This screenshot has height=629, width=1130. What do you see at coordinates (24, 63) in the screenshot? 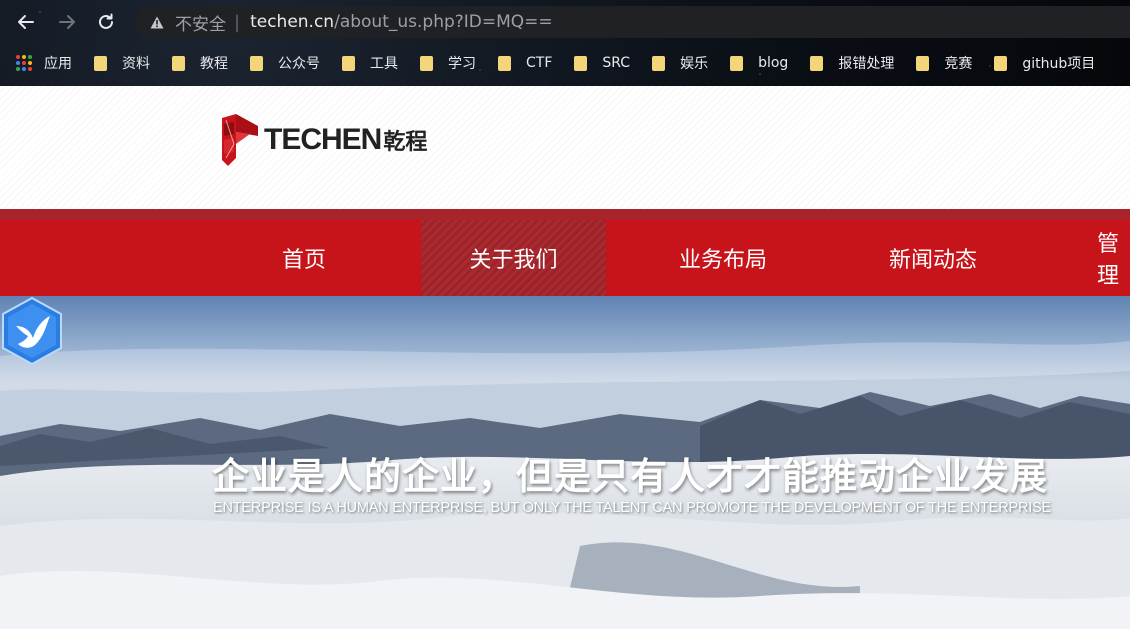
I see `apps-grid-icon` at bounding box center [24, 63].